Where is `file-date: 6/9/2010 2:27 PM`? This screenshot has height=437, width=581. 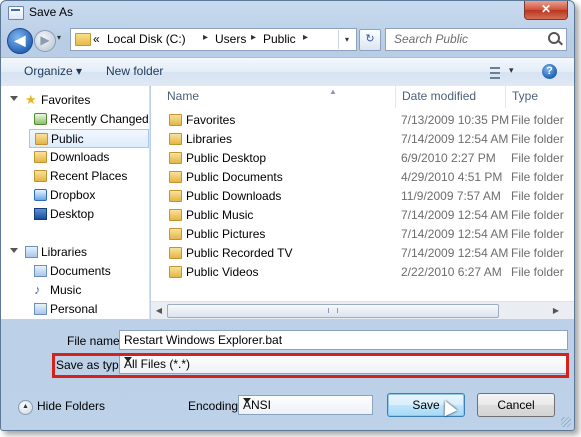
file-date: 6/9/2010 2:27 PM is located at coordinates (448, 158).